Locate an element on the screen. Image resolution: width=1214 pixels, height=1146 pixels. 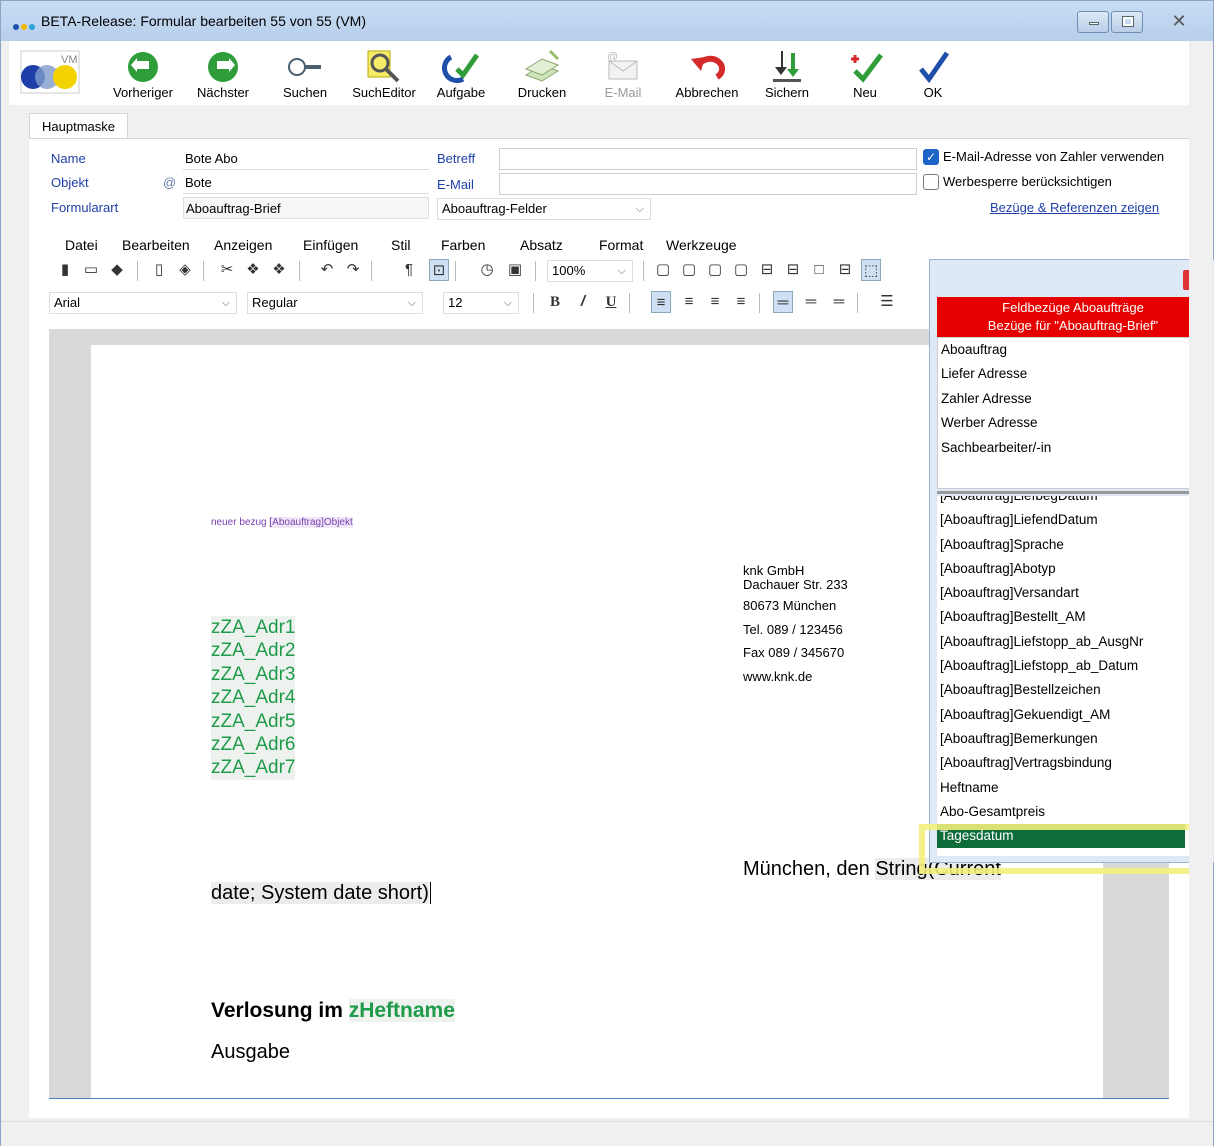
valign-middle-icon: ═ is located at coordinates (811, 302).